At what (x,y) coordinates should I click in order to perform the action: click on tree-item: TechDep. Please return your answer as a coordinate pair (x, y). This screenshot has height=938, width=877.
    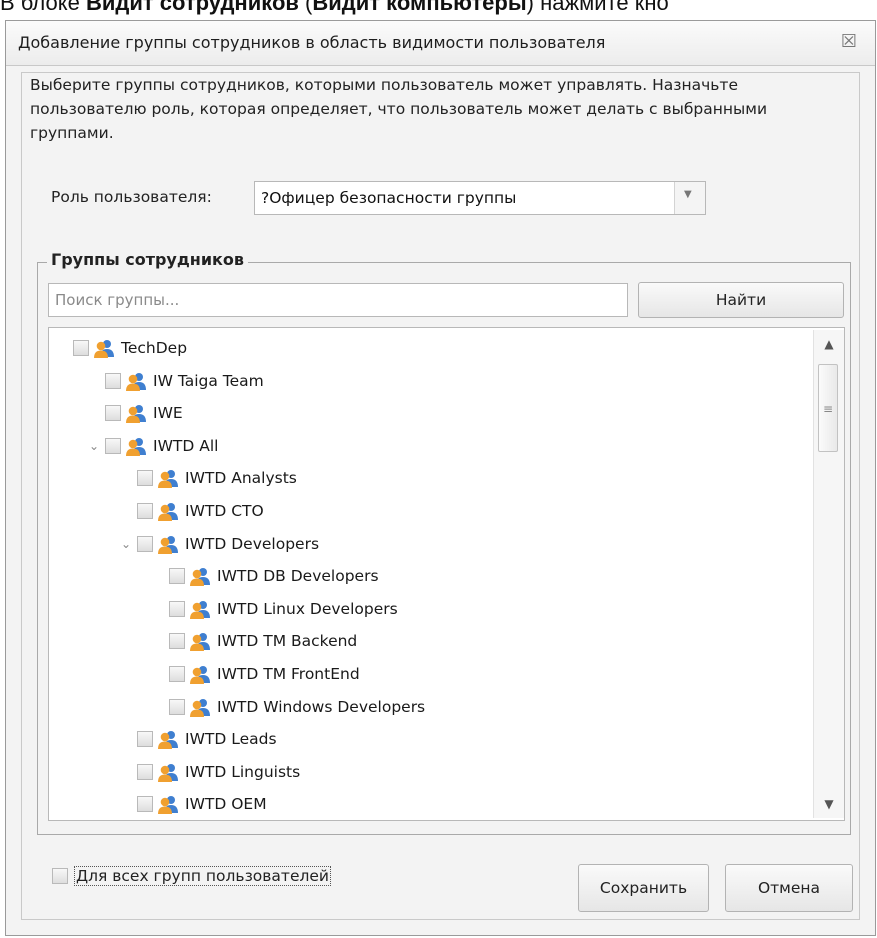
    Looking at the image, I should click on (119, 348).